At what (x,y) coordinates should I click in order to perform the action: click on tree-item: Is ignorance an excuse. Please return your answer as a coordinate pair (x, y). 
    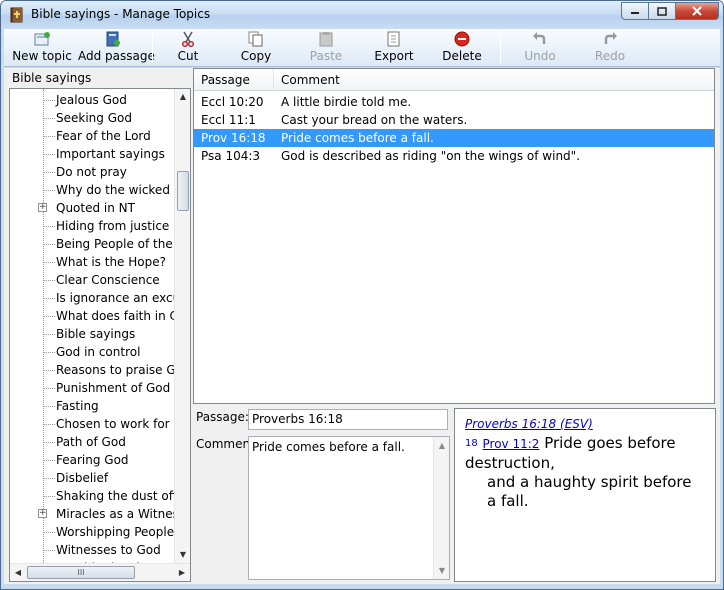
    Looking at the image, I should click on (93, 298).